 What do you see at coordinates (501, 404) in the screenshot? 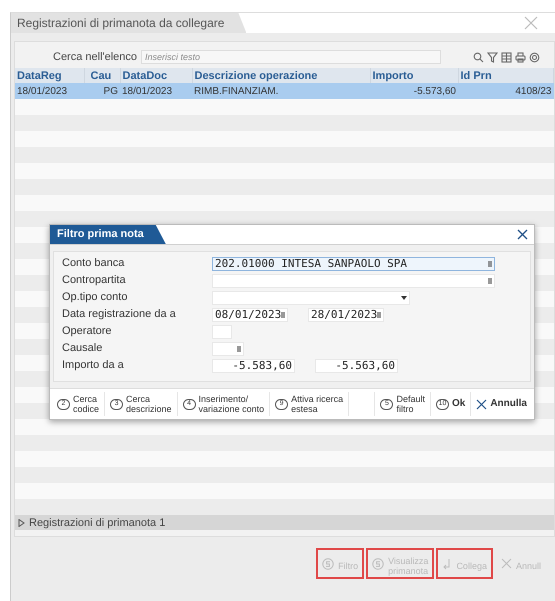
I see `cancel-button: Annulla` at bounding box center [501, 404].